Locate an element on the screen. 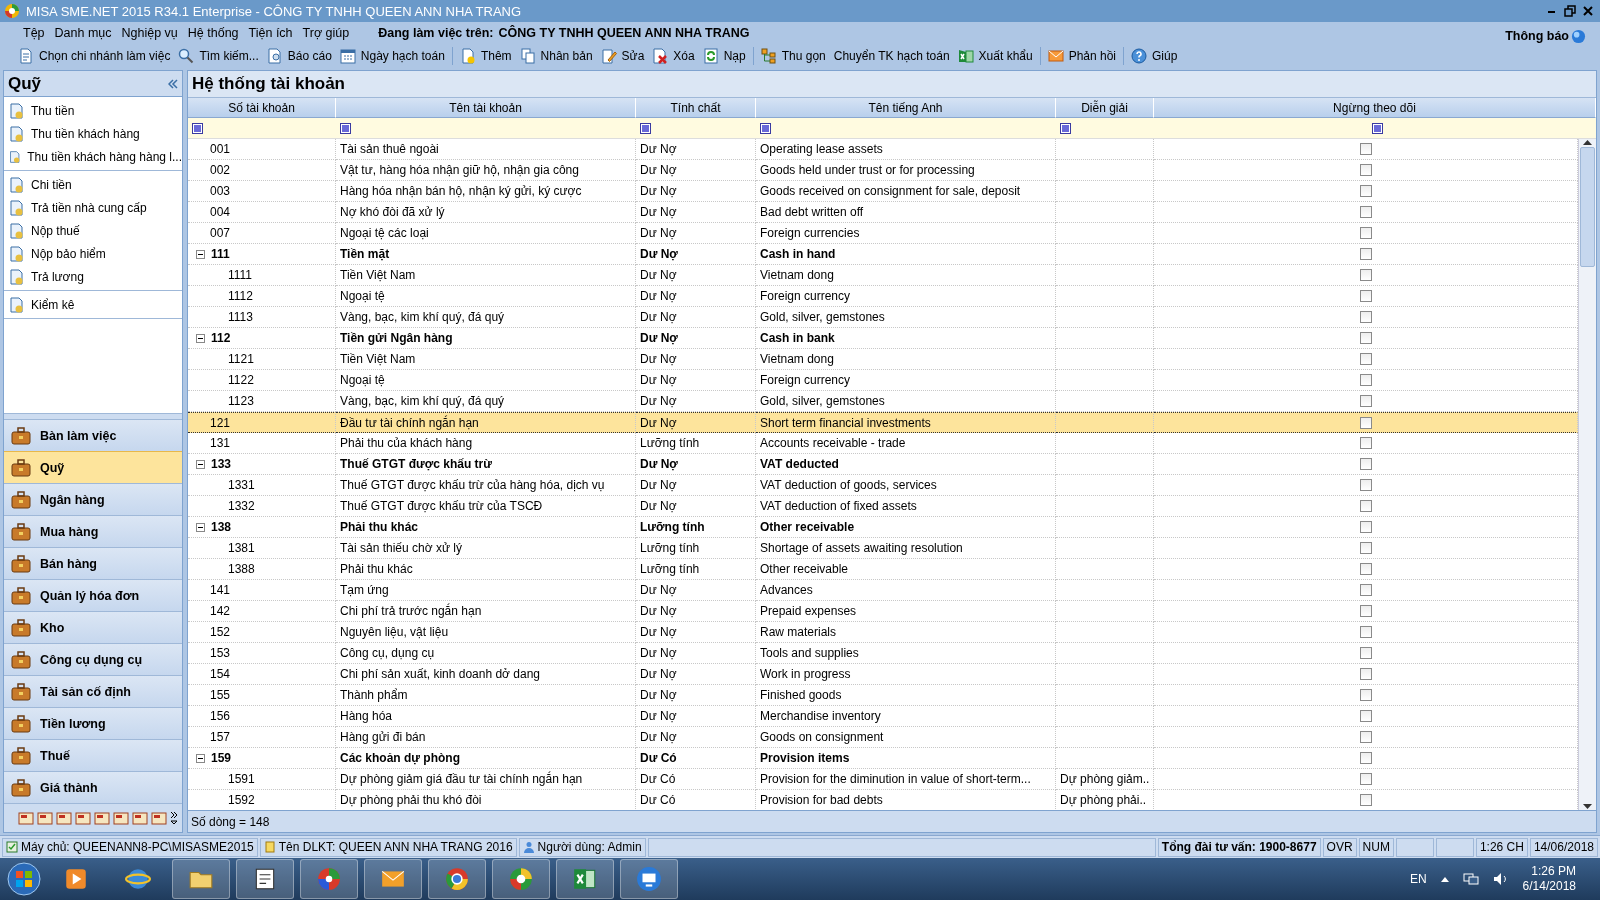 Image resolution: width=1600 pixels, height=900 pixels. toolbar-button: Thêm is located at coordinates (485, 56).